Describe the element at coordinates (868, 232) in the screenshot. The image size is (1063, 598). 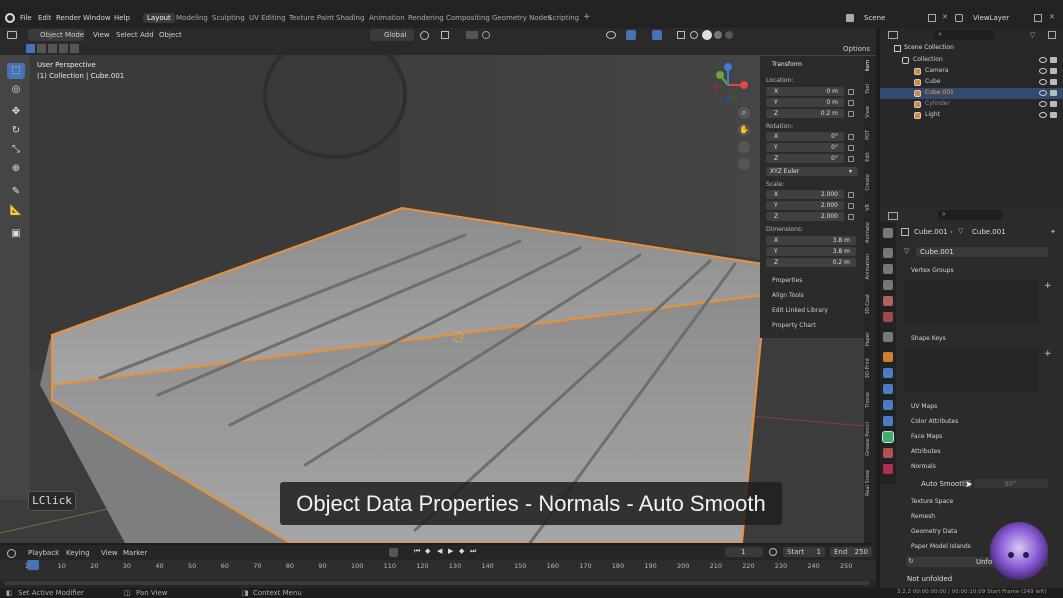
I see `tab-animate: Animate` at that location.